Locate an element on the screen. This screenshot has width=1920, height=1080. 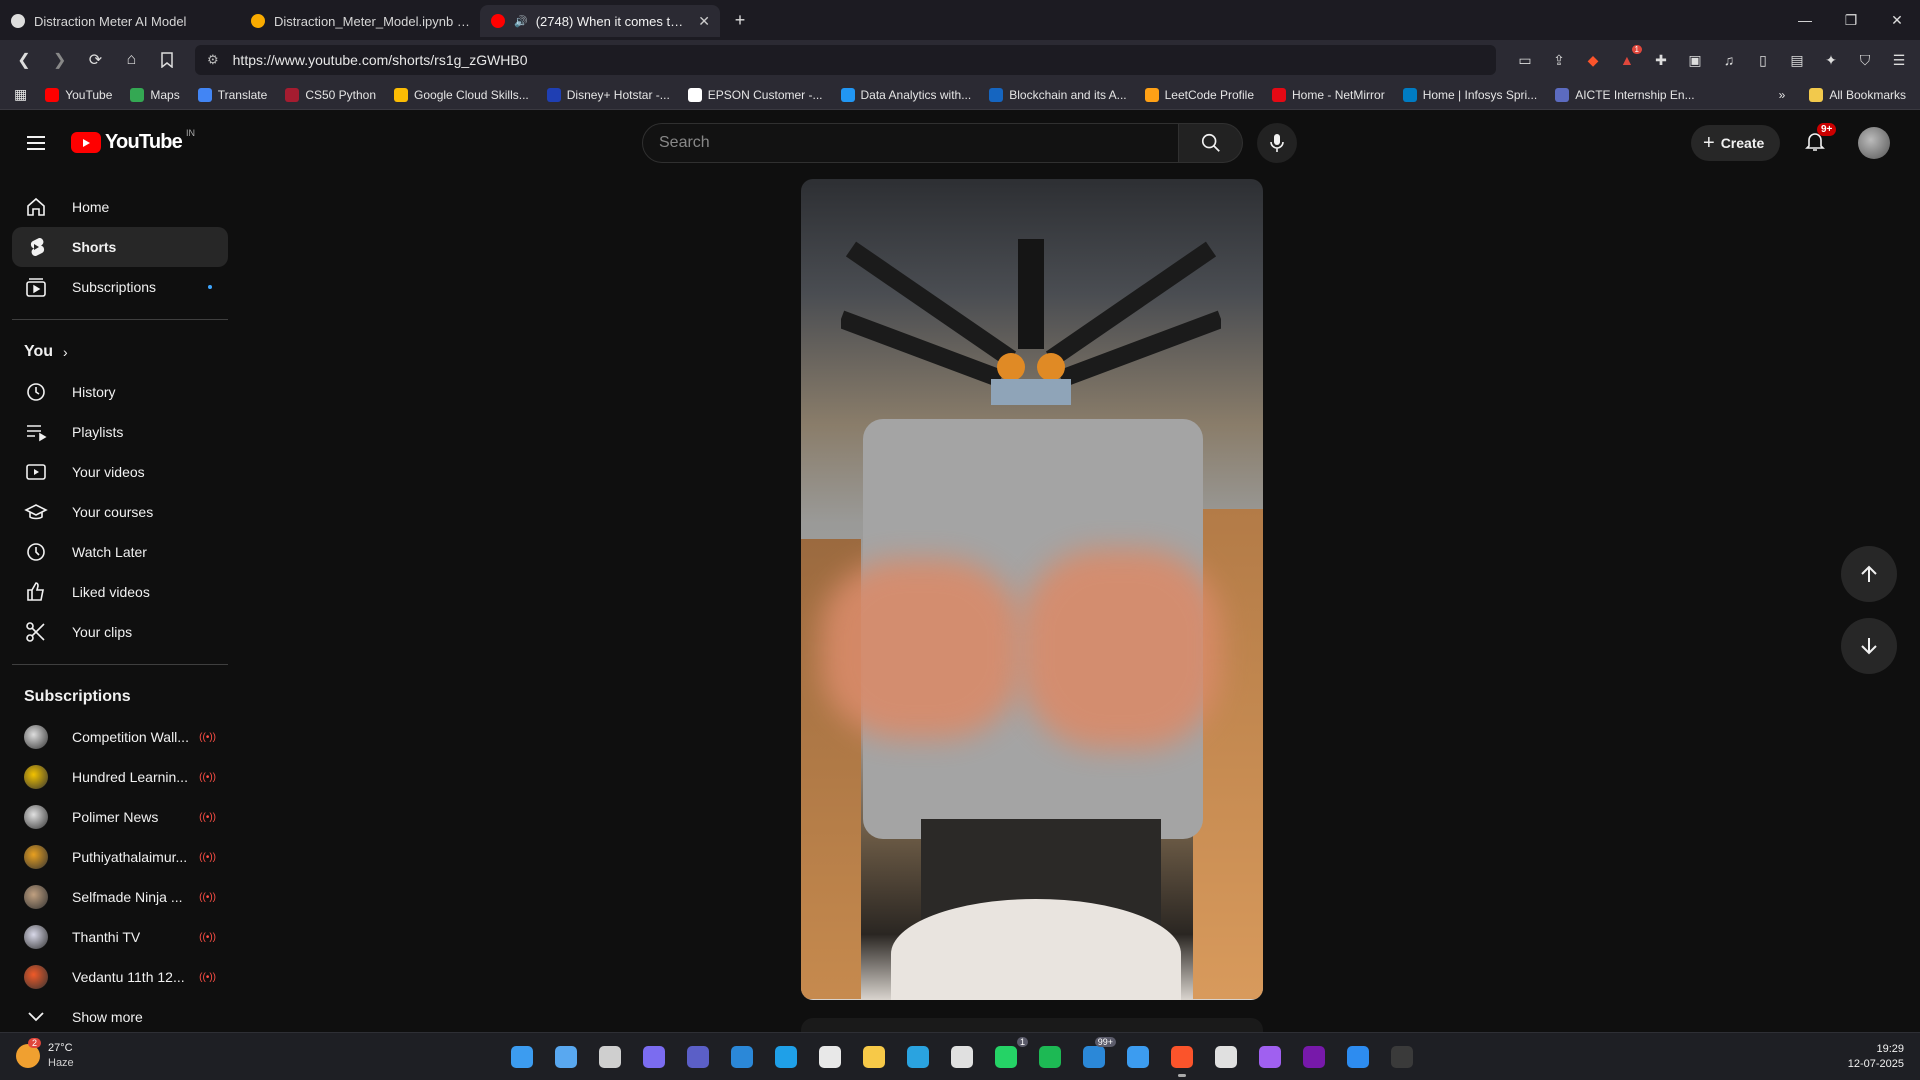
speaker-icon: 🔊 is located at coordinates (521, 21).